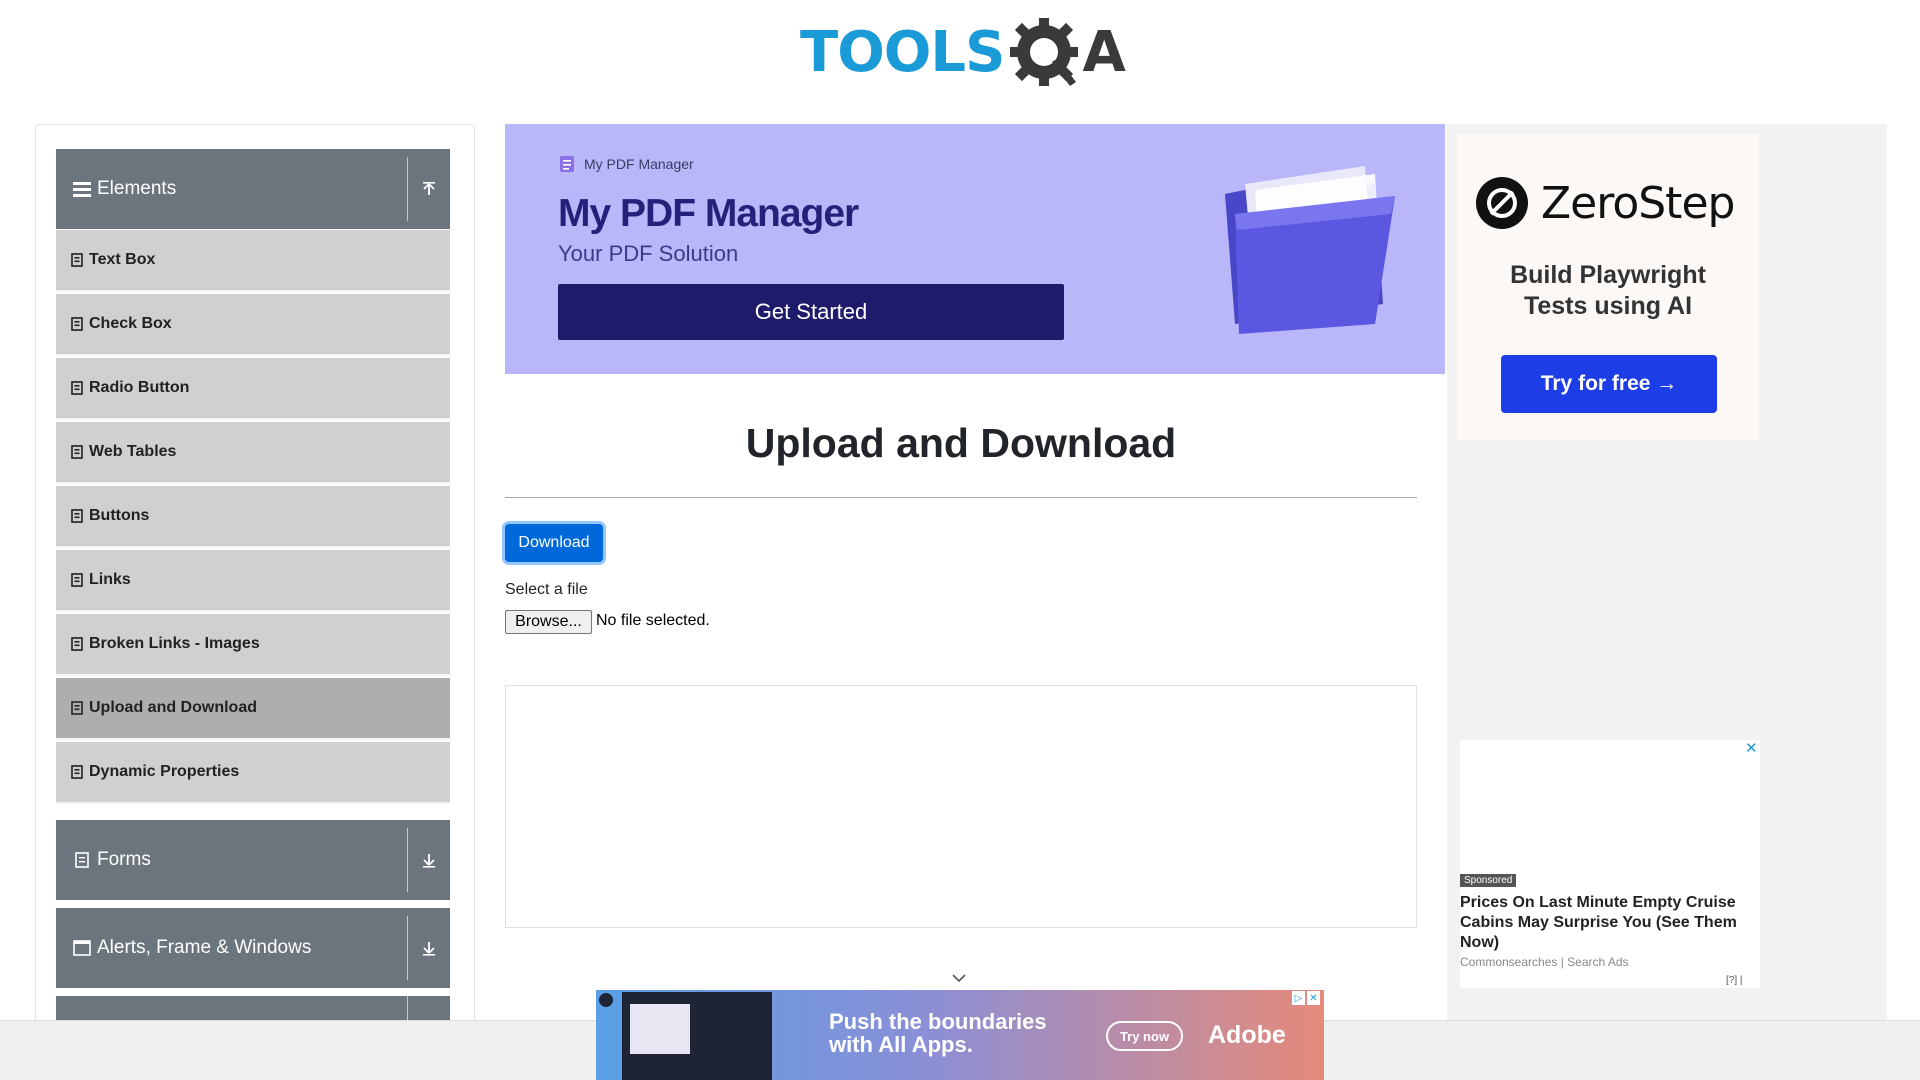  What do you see at coordinates (1502, 203) in the screenshot?
I see `zerostep-mark-icon` at bounding box center [1502, 203].